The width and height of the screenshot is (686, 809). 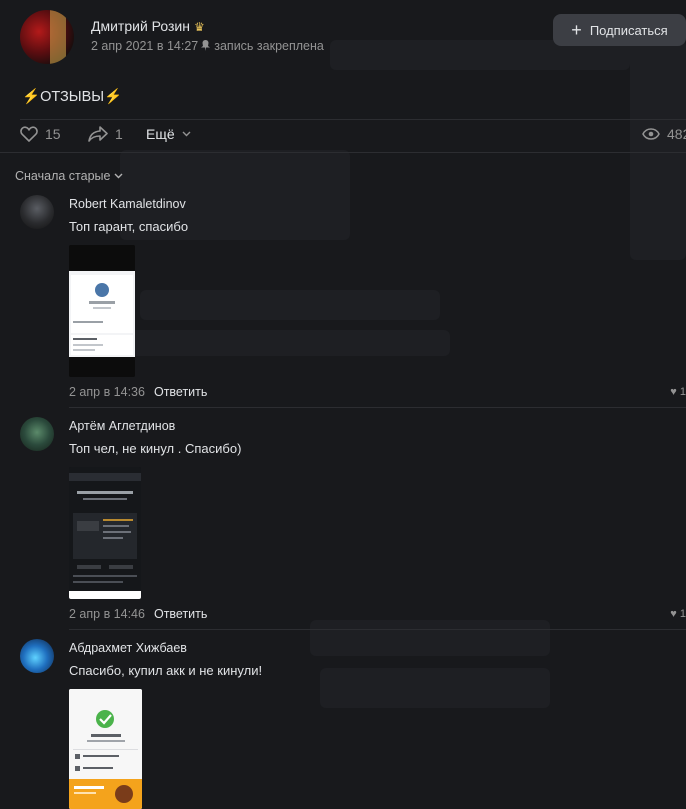 What do you see at coordinates (40, 134) in the screenshot?
I see `like-button: 15` at bounding box center [40, 134].